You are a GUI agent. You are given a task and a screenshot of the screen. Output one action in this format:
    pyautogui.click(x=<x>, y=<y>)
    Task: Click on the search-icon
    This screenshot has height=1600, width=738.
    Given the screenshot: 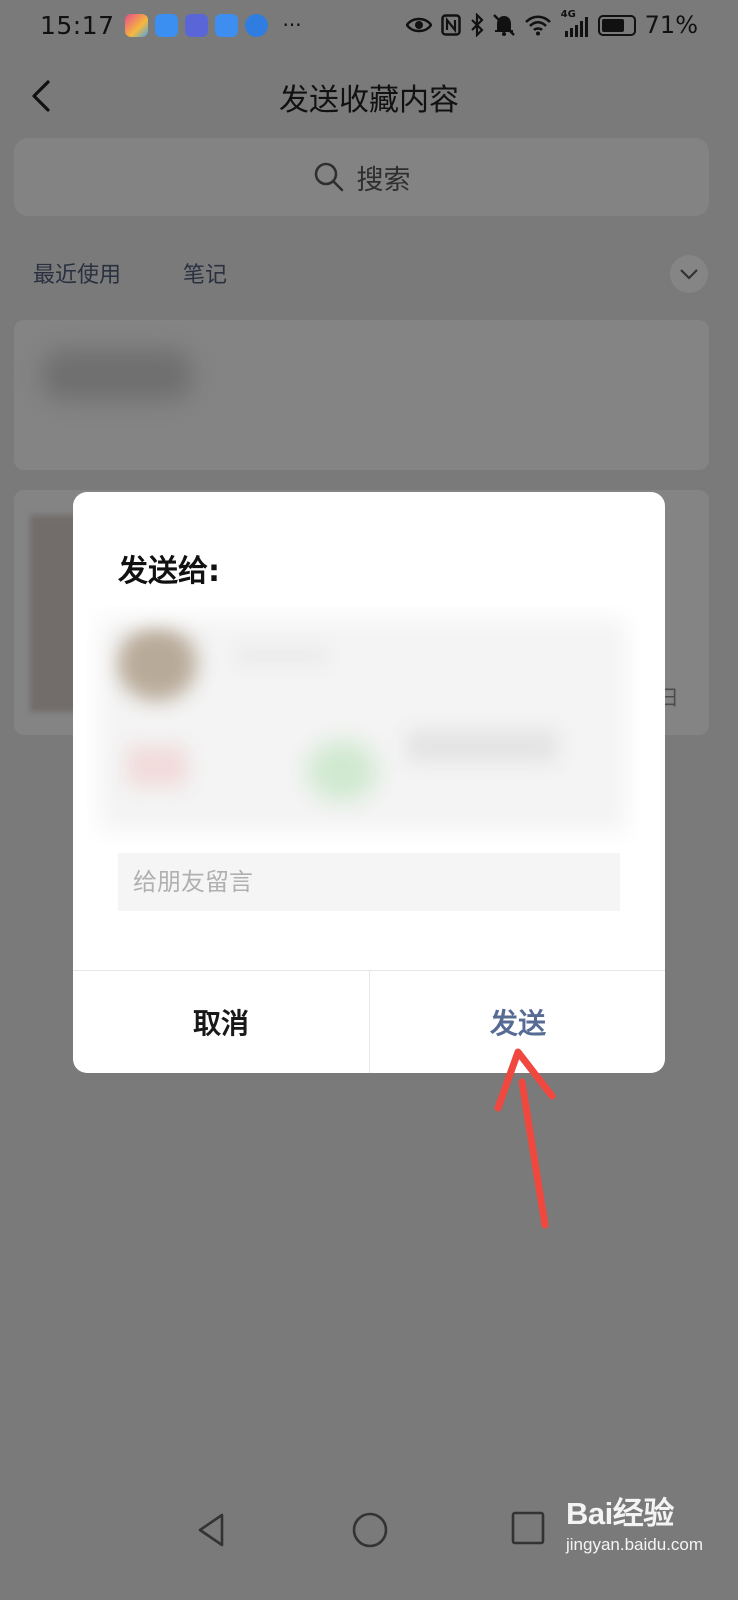 What is the action you would take?
    pyautogui.click(x=328, y=177)
    